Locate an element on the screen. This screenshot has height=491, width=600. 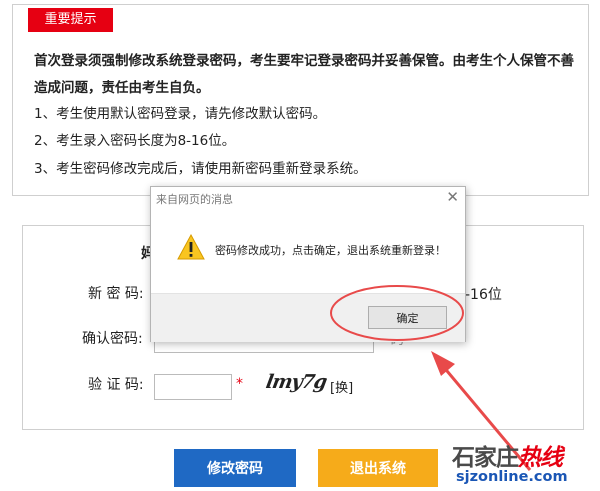
exit-system-button: 退出系统 is located at coordinates (378, 468).